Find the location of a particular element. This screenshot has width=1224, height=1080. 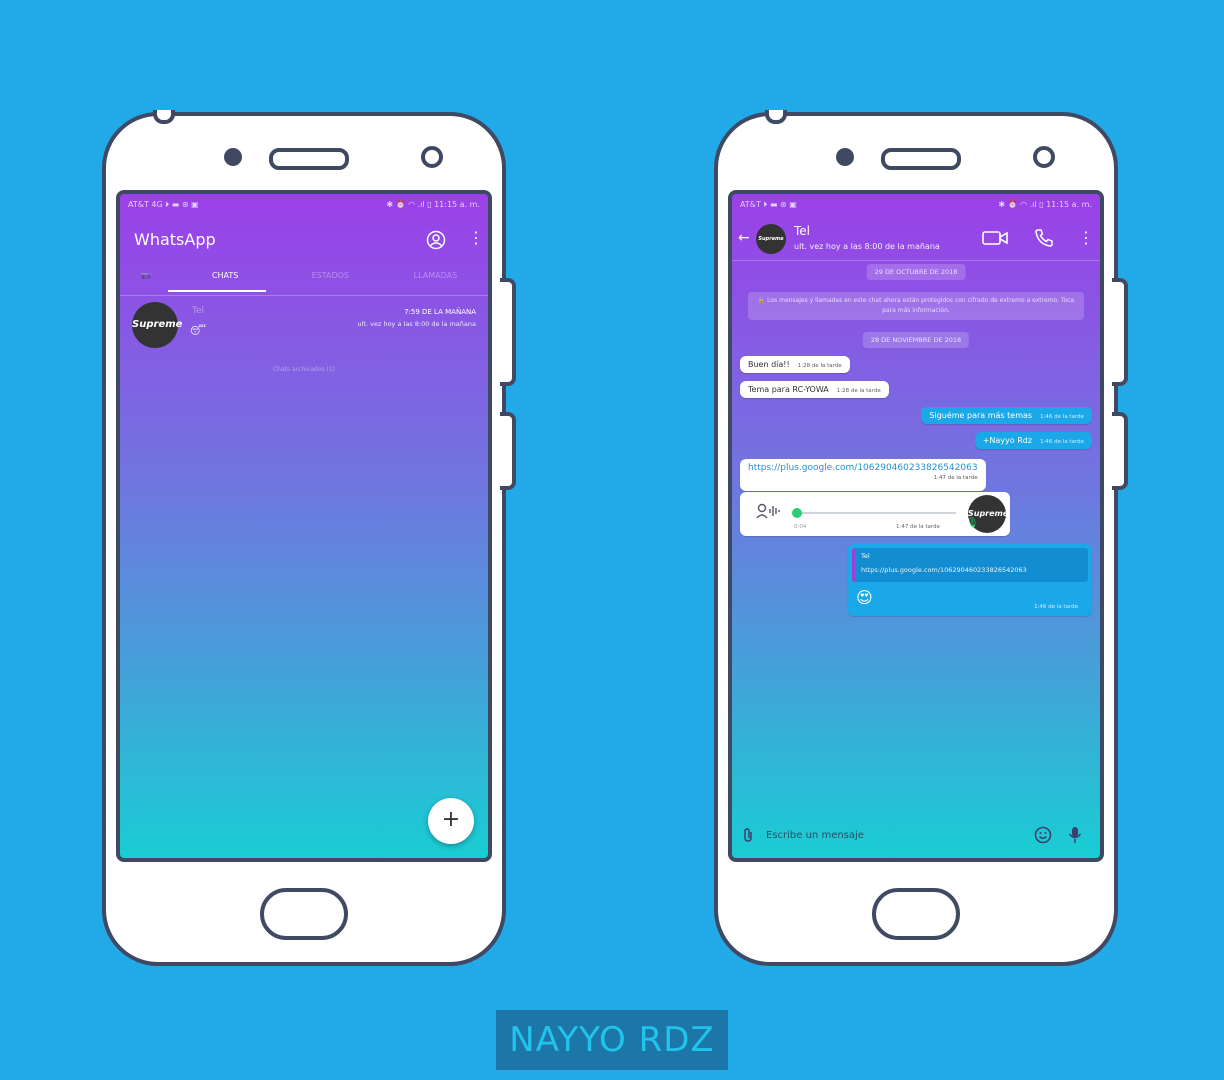

emoji-icon is located at coordinates (1043, 837).